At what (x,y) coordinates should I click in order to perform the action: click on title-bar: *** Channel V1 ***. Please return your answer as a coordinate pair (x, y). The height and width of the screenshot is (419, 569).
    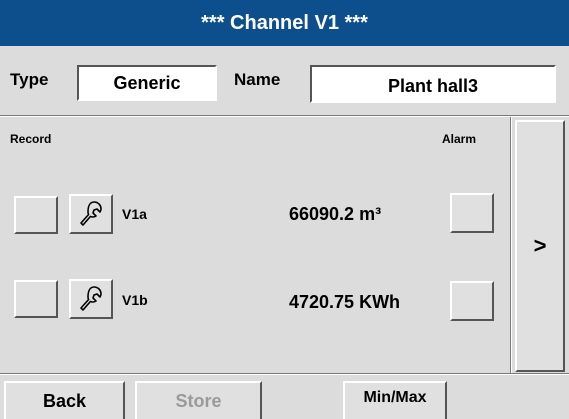
    Looking at the image, I should click on (284, 23).